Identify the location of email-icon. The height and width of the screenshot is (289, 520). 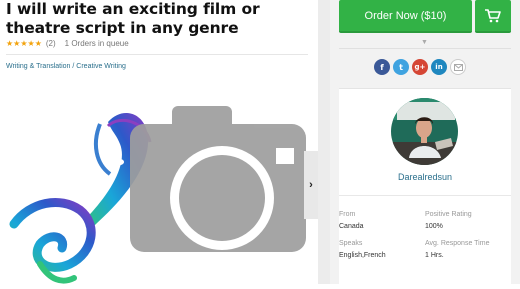
(458, 67).